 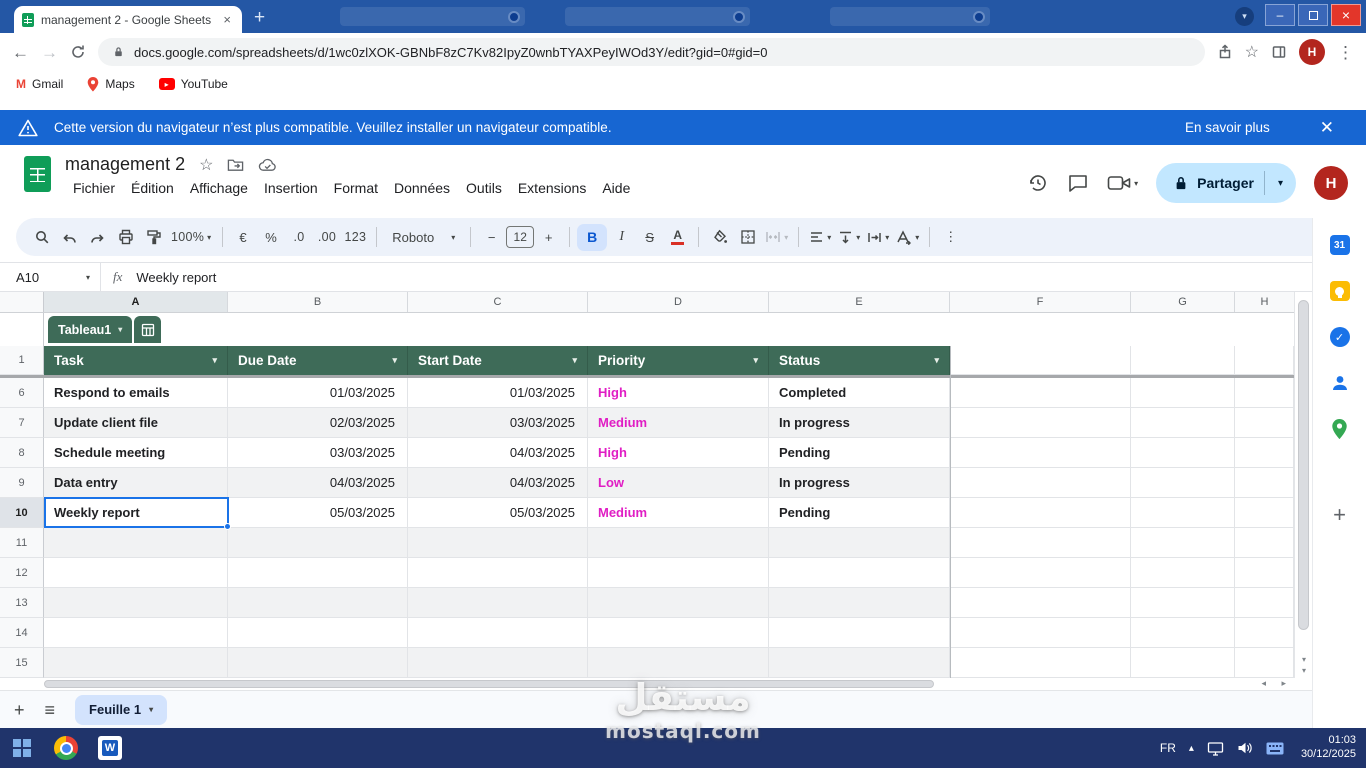 I want to click on forward-icon: →, so click(x=49, y=52).